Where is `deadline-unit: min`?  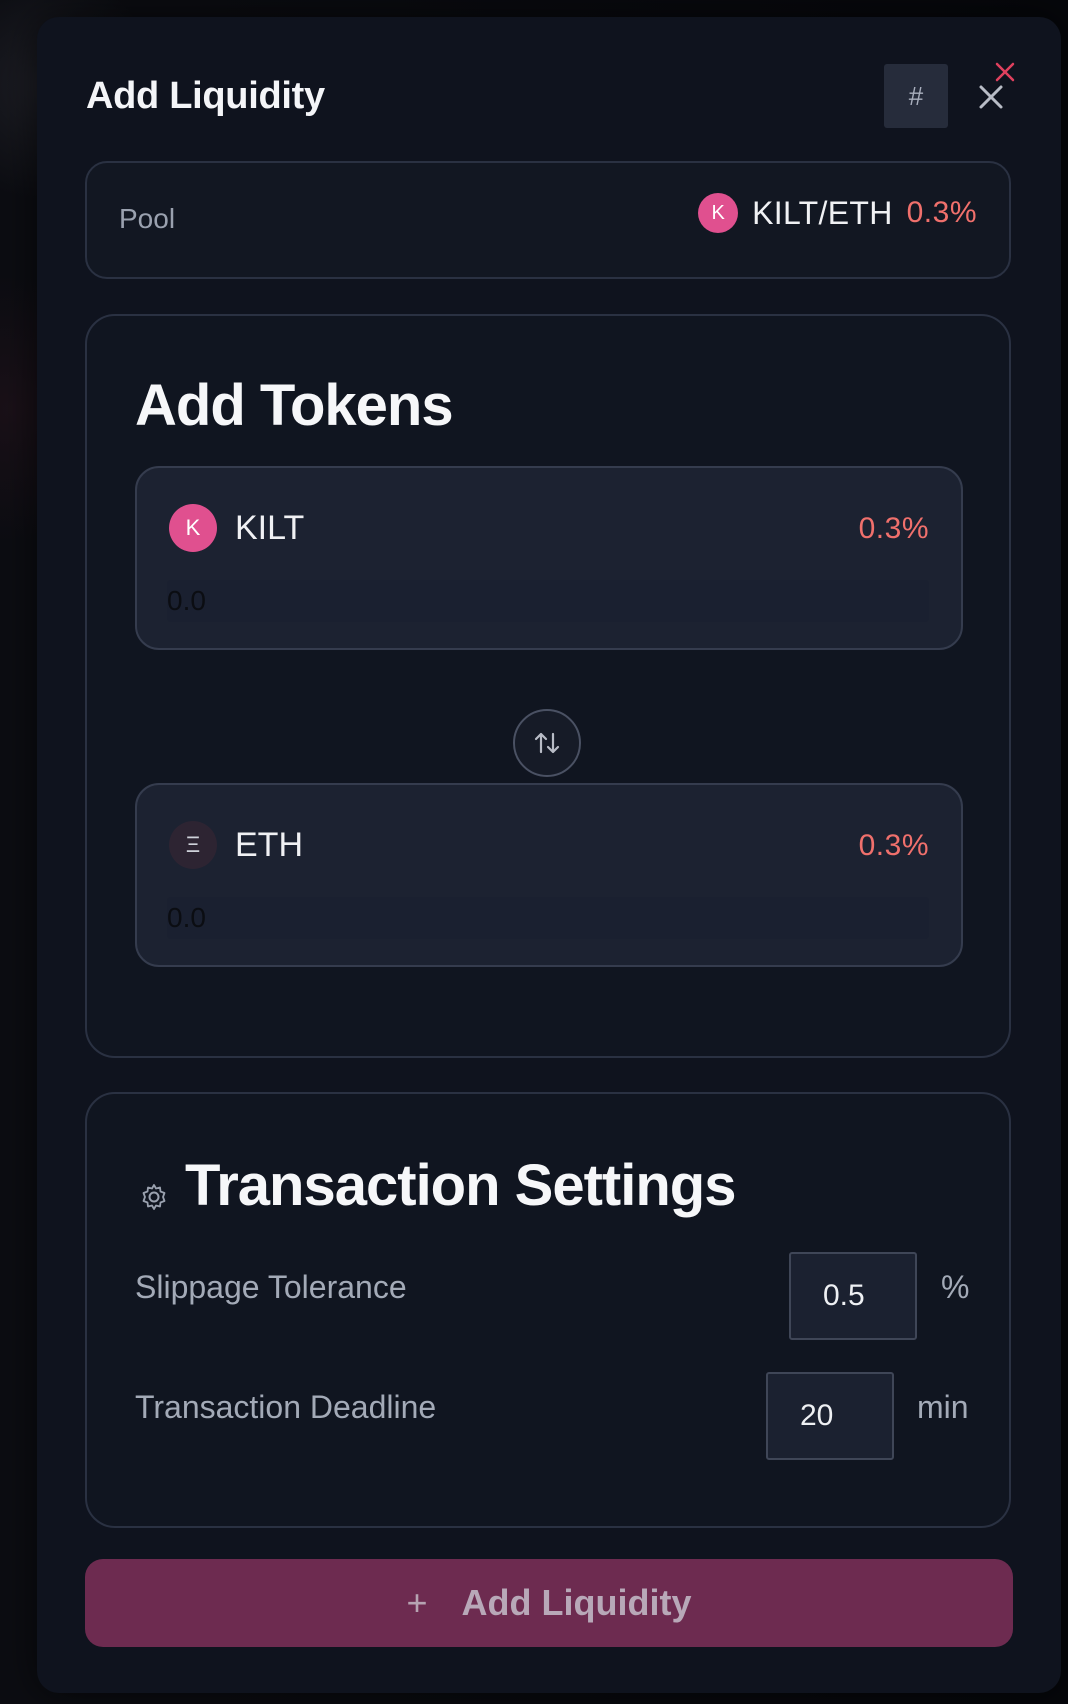 deadline-unit: min is located at coordinates (943, 1407).